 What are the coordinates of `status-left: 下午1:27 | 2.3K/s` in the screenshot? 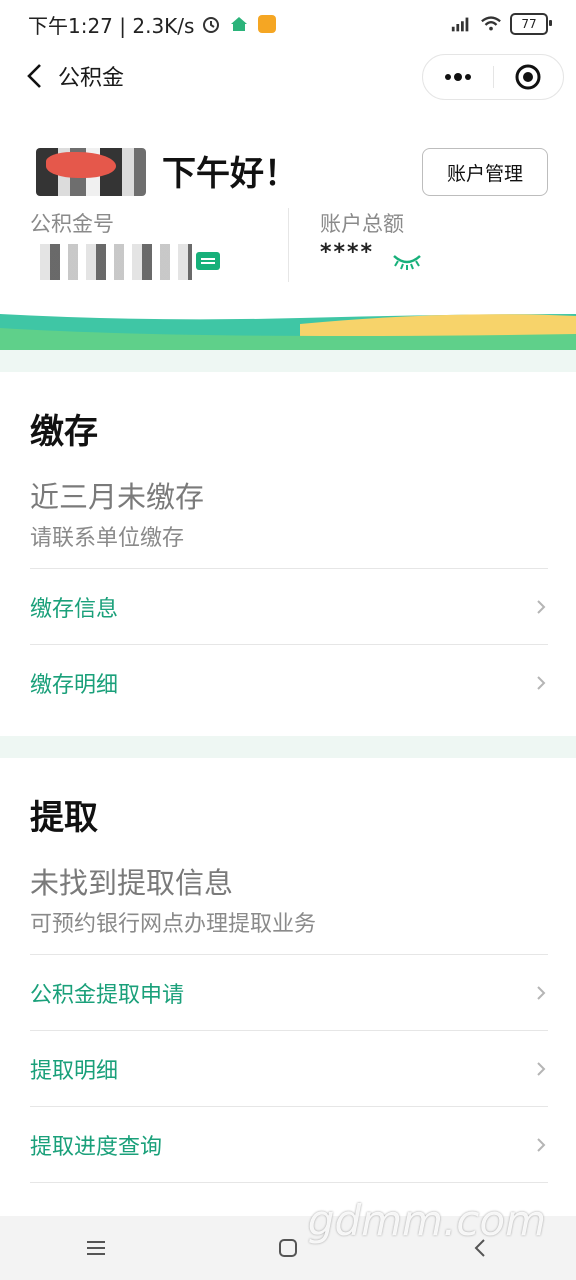 It's located at (153, 24).